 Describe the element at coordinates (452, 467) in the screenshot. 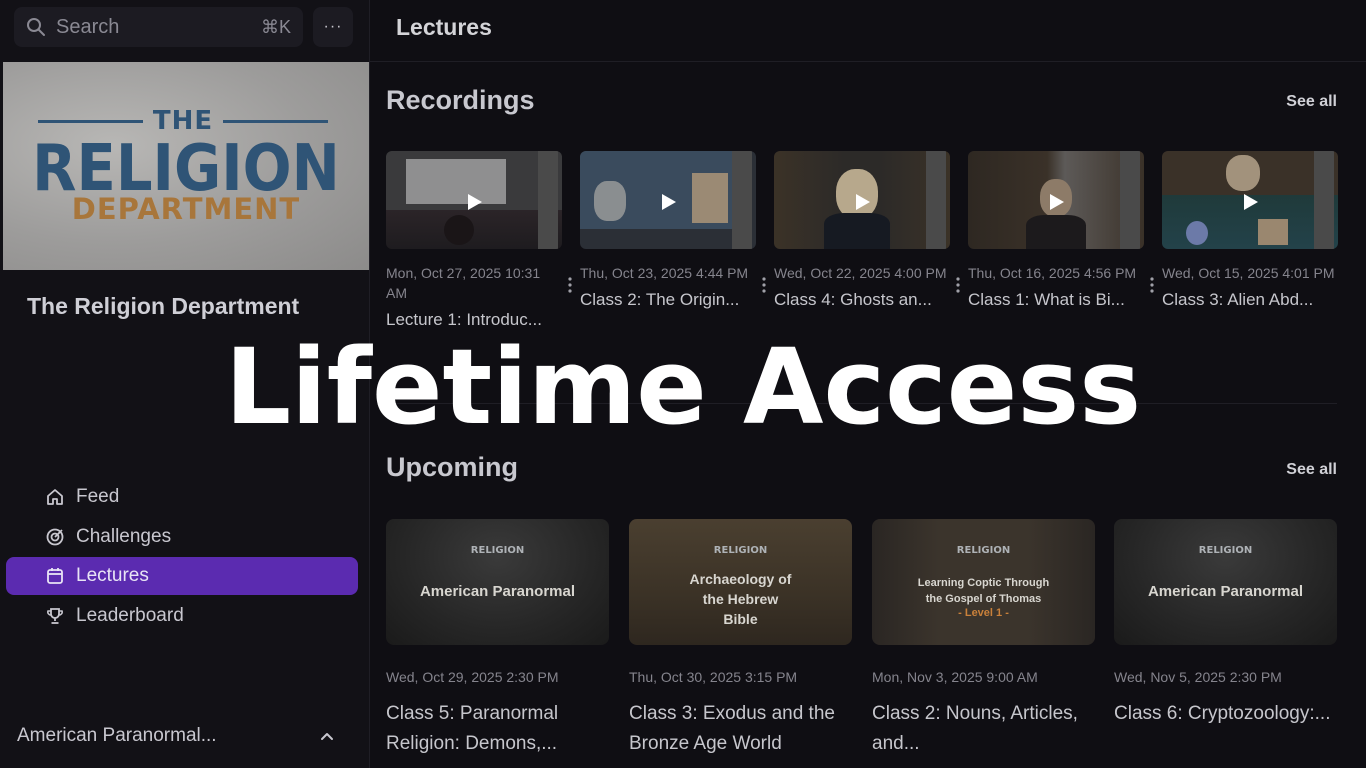

I see `upcoming-heading: Upcoming` at that location.